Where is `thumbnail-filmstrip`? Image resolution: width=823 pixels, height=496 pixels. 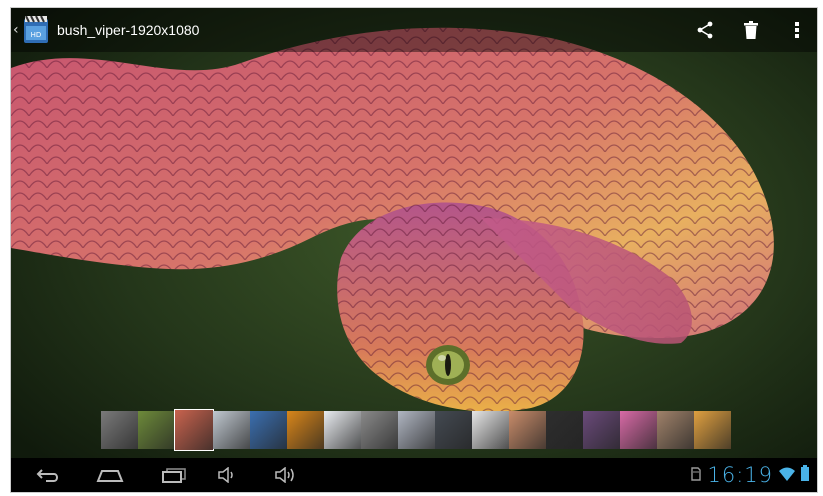
thumbnail-filmstrip is located at coordinates (416, 430).